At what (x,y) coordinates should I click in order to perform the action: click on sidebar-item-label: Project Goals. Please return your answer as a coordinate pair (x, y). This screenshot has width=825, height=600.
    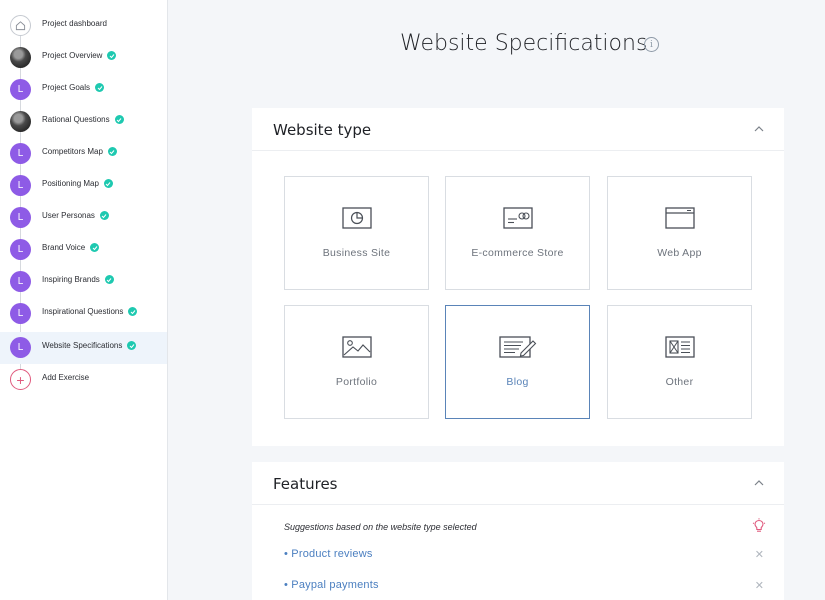
    Looking at the image, I should click on (73, 87).